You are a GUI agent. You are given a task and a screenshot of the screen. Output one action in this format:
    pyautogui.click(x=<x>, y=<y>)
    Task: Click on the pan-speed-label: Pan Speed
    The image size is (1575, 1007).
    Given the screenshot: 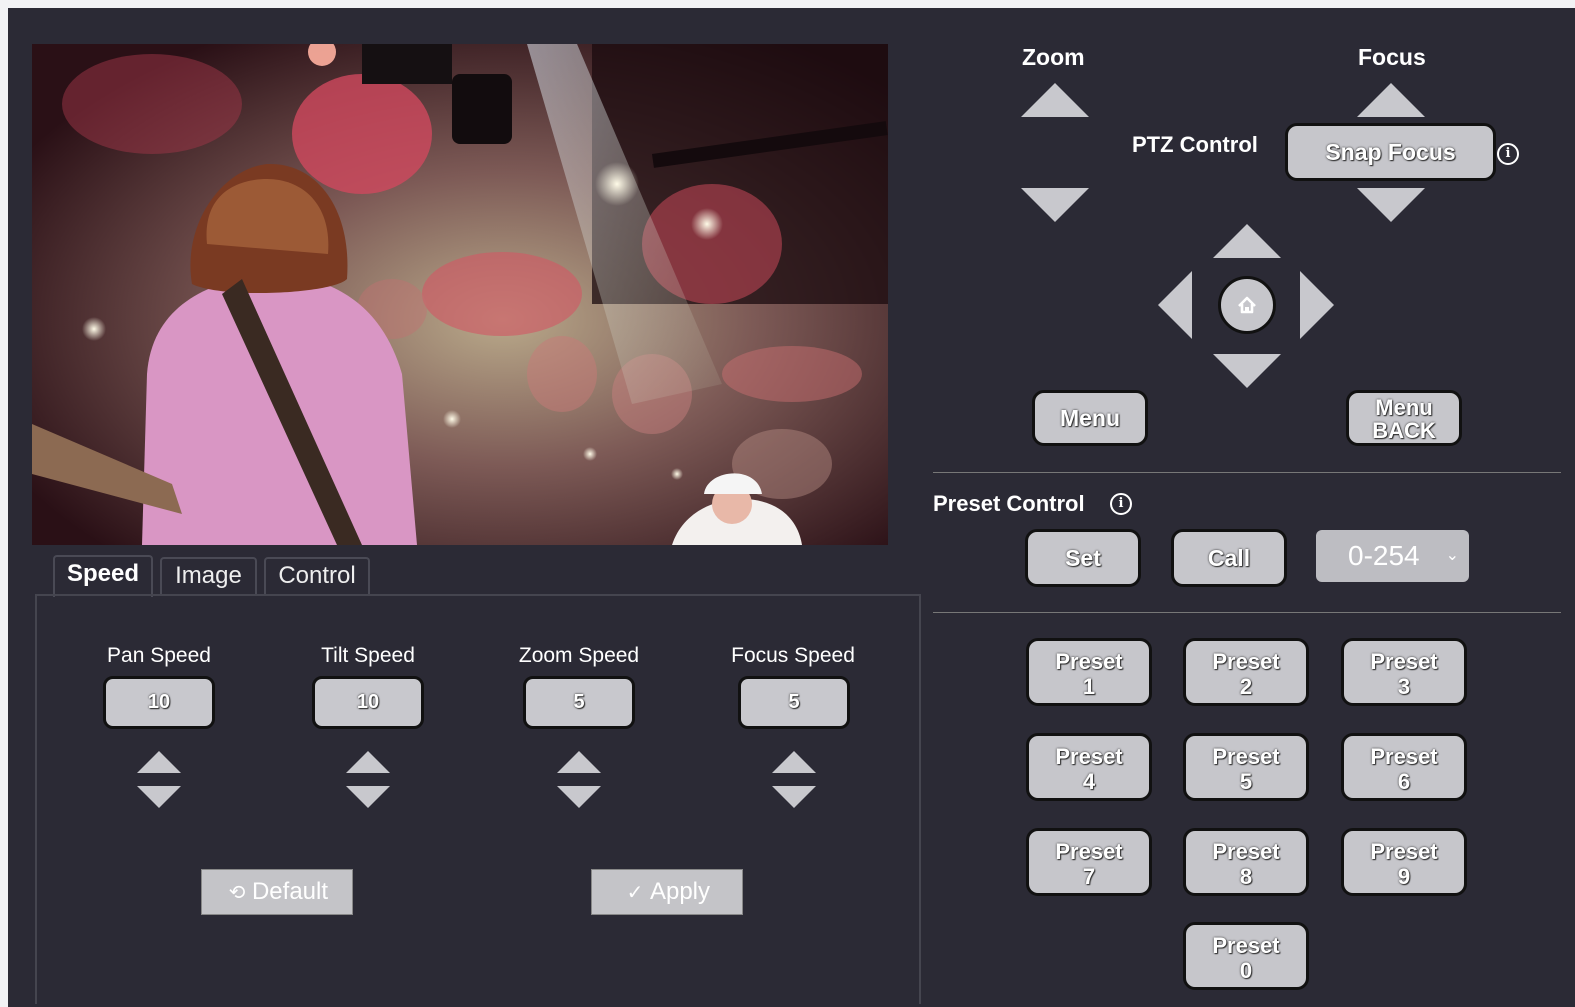 What is the action you would take?
    pyautogui.click(x=159, y=655)
    